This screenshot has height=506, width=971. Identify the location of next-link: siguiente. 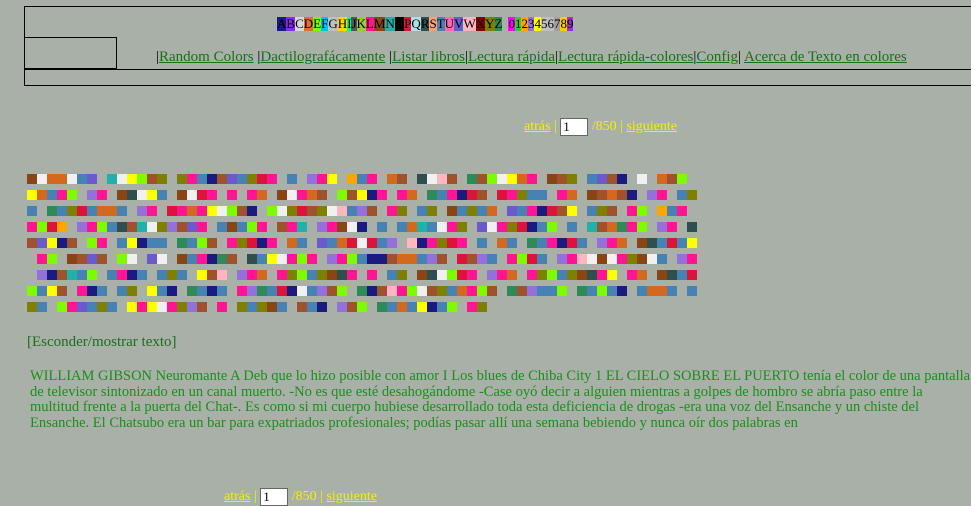
(651, 126).